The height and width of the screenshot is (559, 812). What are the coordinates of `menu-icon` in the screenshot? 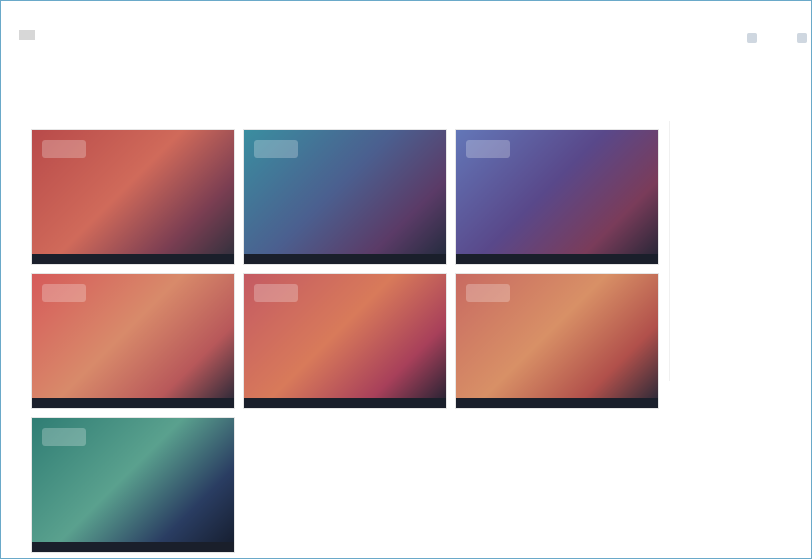 It's located at (802, 38).